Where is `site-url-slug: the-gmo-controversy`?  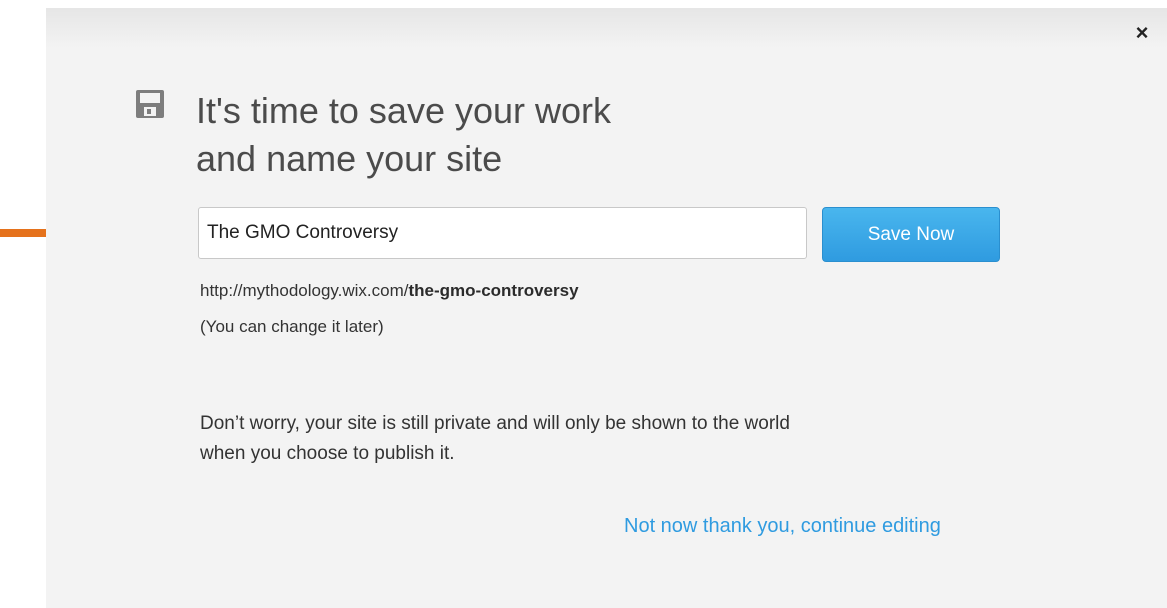
site-url-slug: the-gmo-controversy is located at coordinates (493, 290).